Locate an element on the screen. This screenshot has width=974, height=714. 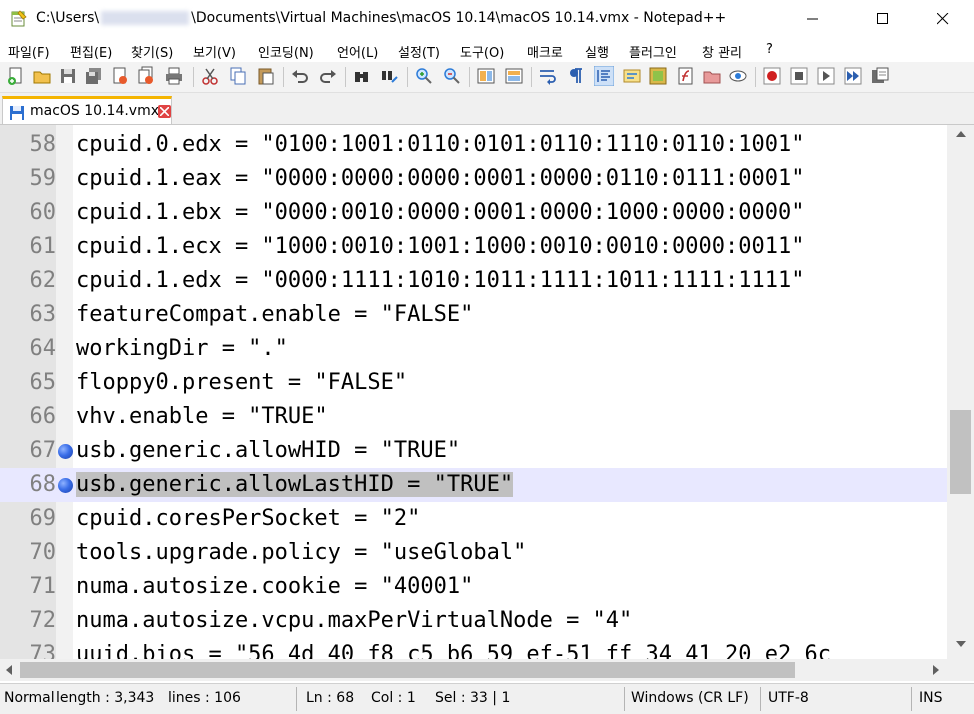
function-list-icon is located at coordinates (686, 76).